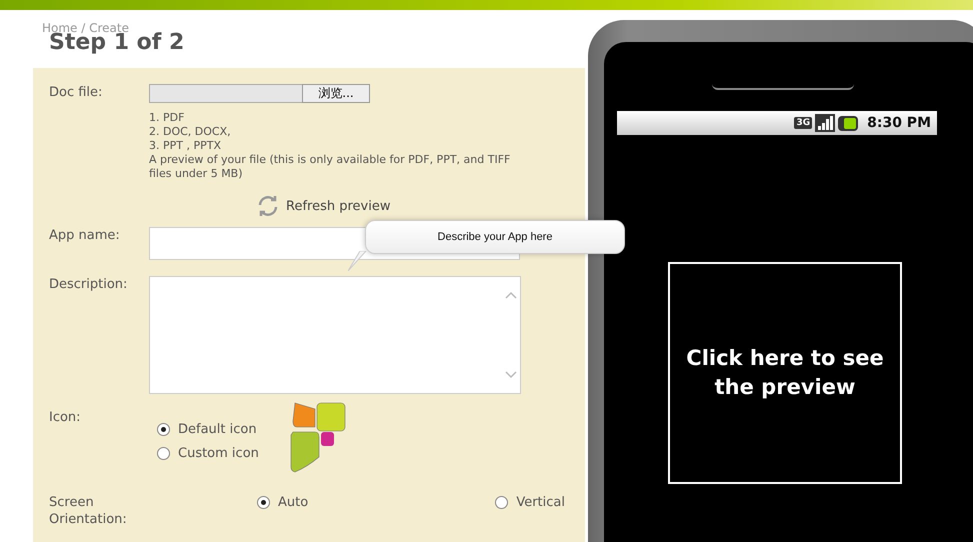 Image resolution: width=973 pixels, height=542 pixels. I want to click on description-field, so click(335, 335).